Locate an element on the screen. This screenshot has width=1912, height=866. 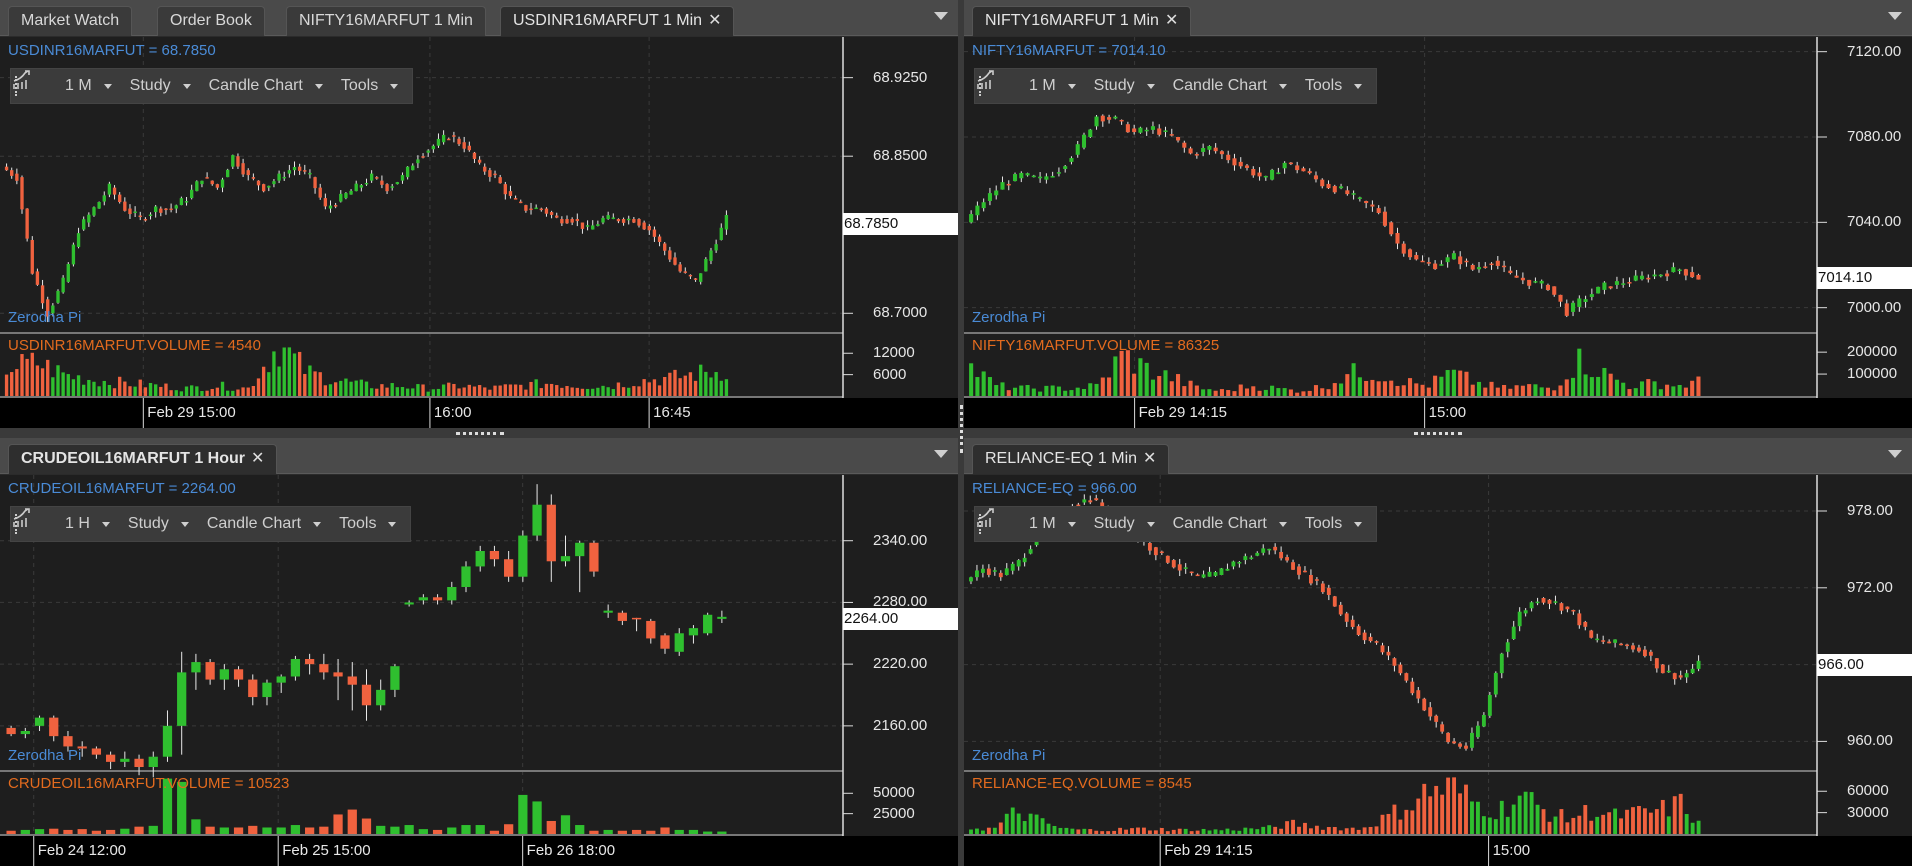
tab-usdinr16marfut-1-min: USDINR16MARFUT 1 Min ✕ is located at coordinates (617, 21).